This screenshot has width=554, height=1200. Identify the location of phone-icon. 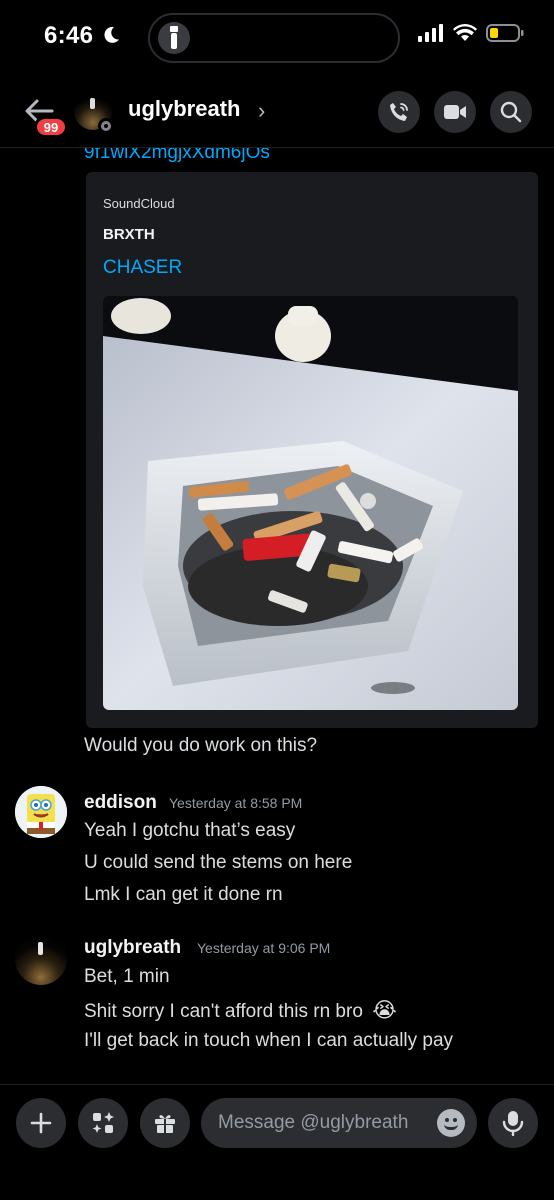
(399, 112).